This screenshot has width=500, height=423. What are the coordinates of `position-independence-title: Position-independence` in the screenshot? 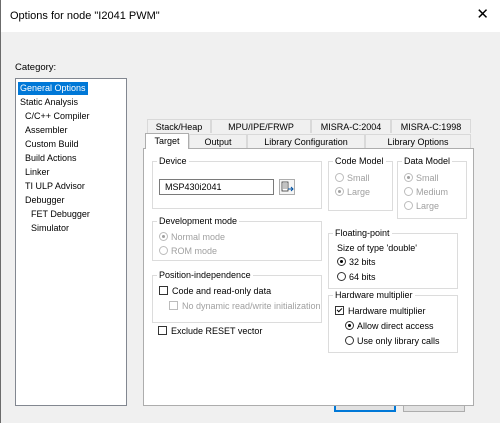 It's located at (205, 275).